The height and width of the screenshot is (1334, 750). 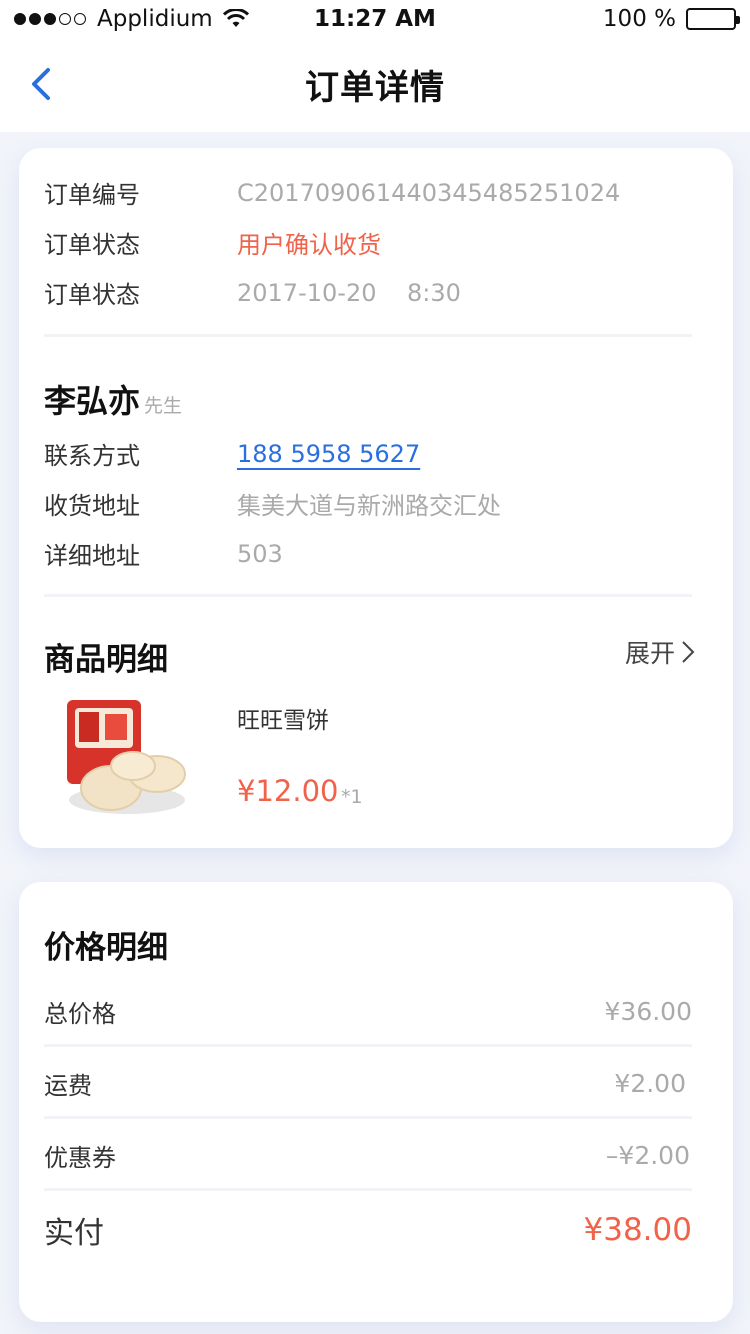 What do you see at coordinates (352, 797) in the screenshot?
I see `product-quantity: *1` at bounding box center [352, 797].